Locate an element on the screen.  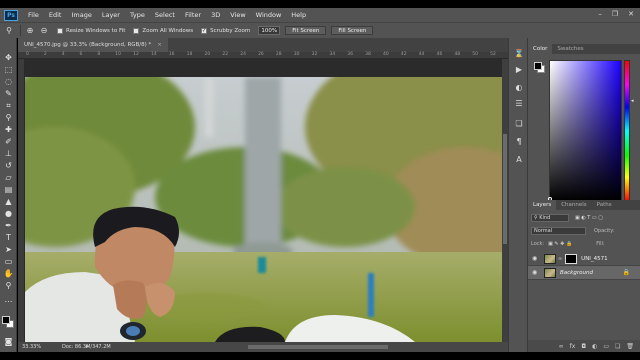
path-select-tool-icon: ➤ is located at coordinates (8, 249).